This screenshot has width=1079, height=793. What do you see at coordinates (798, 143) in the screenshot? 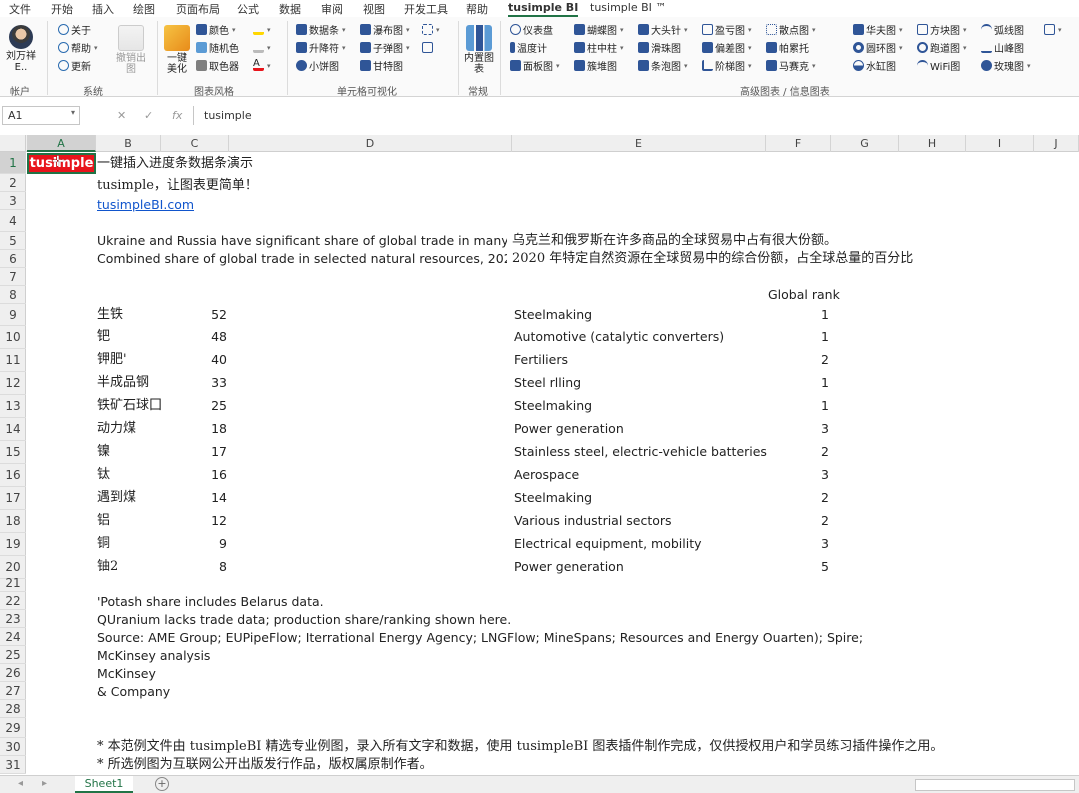
I see `col-header-f: F` at bounding box center [798, 143].